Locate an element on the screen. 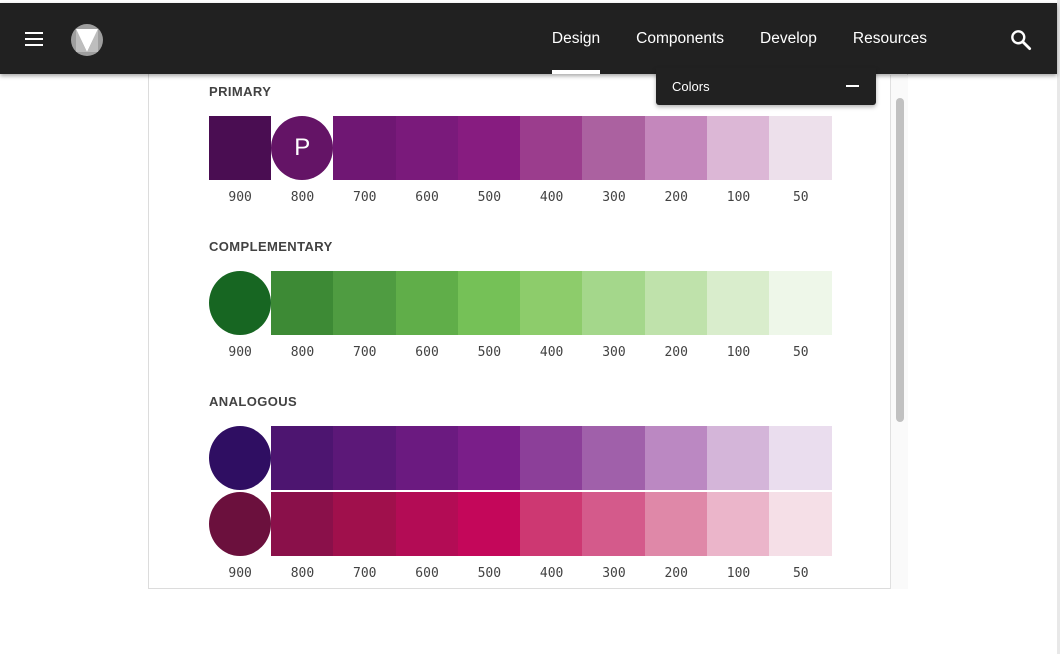 Image resolution: width=1060 pixels, height=654 pixels. primary-selected-swatch-800: P is located at coordinates (302, 148).